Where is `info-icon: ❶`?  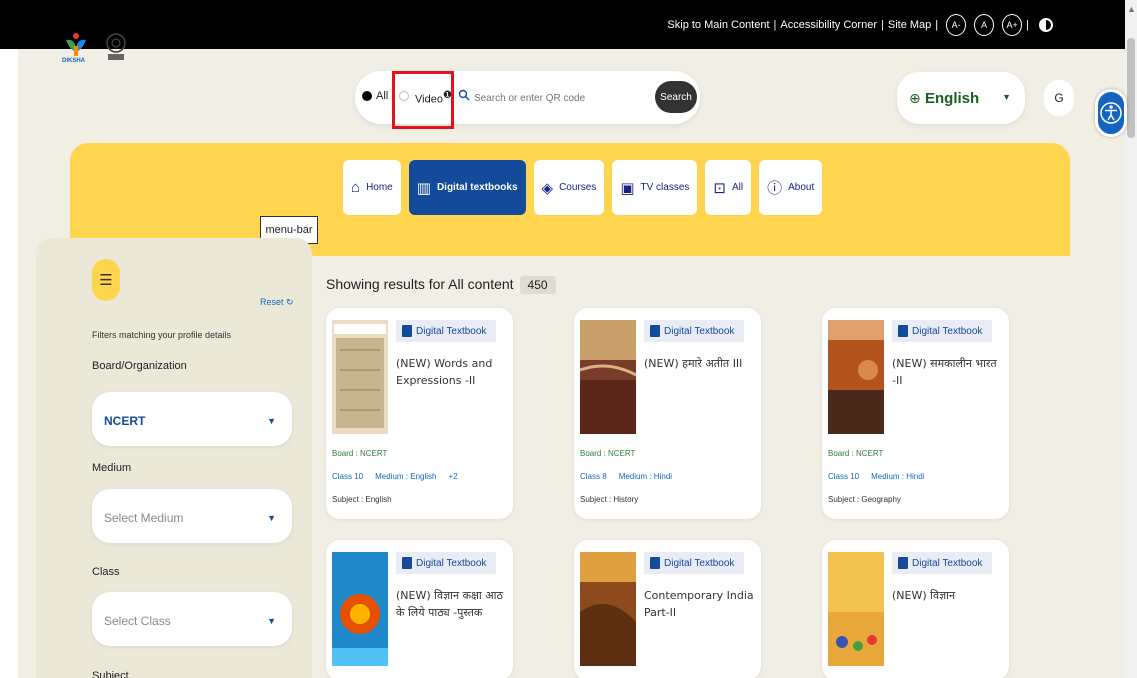
info-icon: ❶ is located at coordinates (447, 95).